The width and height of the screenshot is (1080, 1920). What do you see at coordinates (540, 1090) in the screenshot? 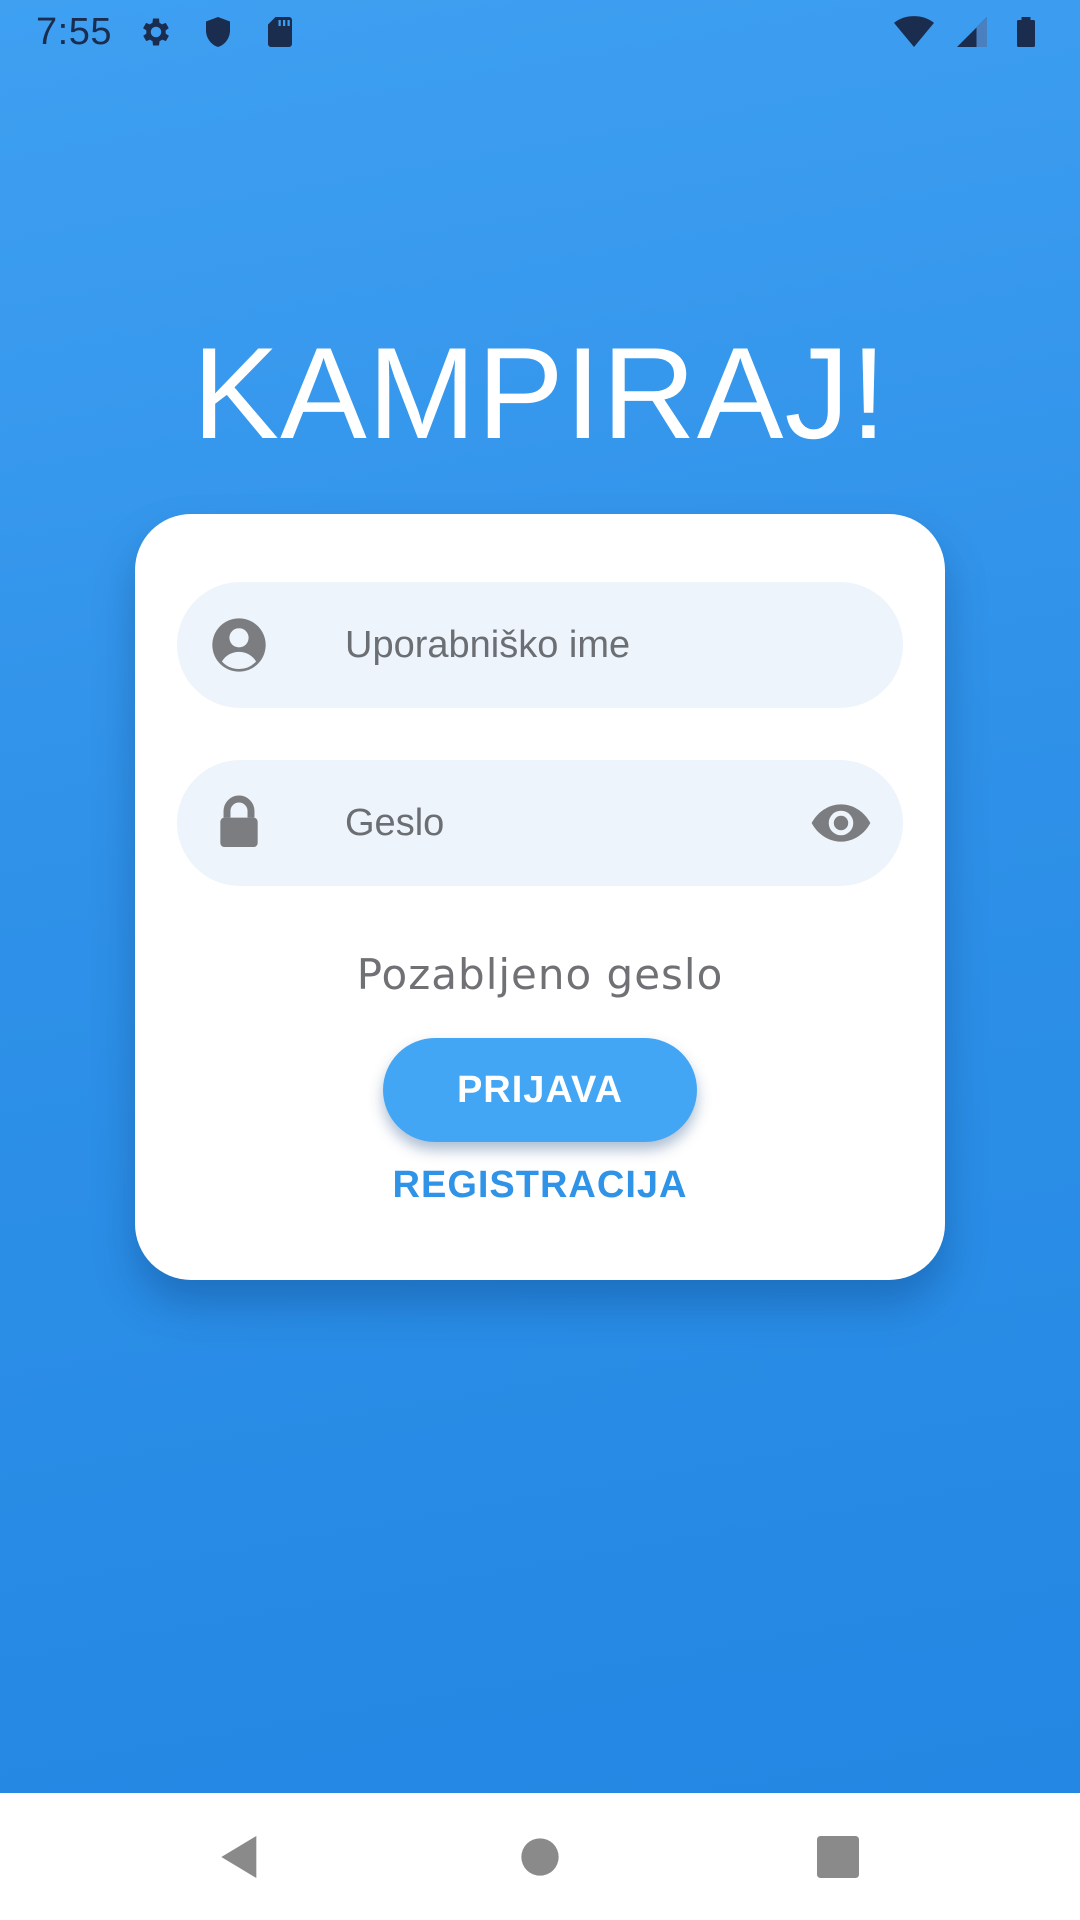
I see `login-button: PRIJAVA` at bounding box center [540, 1090].